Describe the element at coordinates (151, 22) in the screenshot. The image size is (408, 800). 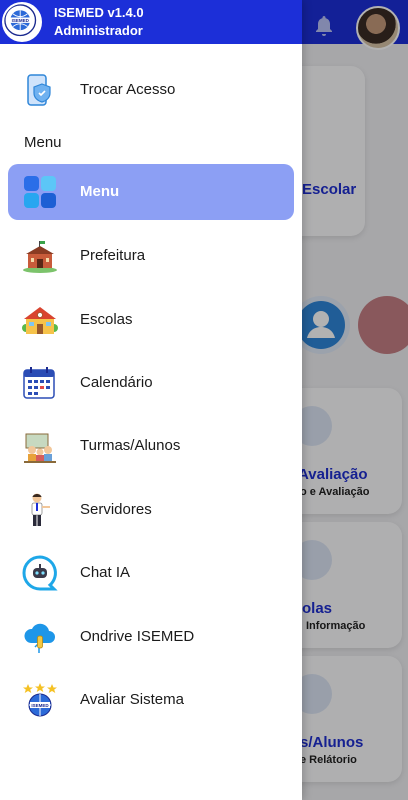
I see `drawer-header: ISEMED ISEMED v1.4.0 Administrador` at that location.